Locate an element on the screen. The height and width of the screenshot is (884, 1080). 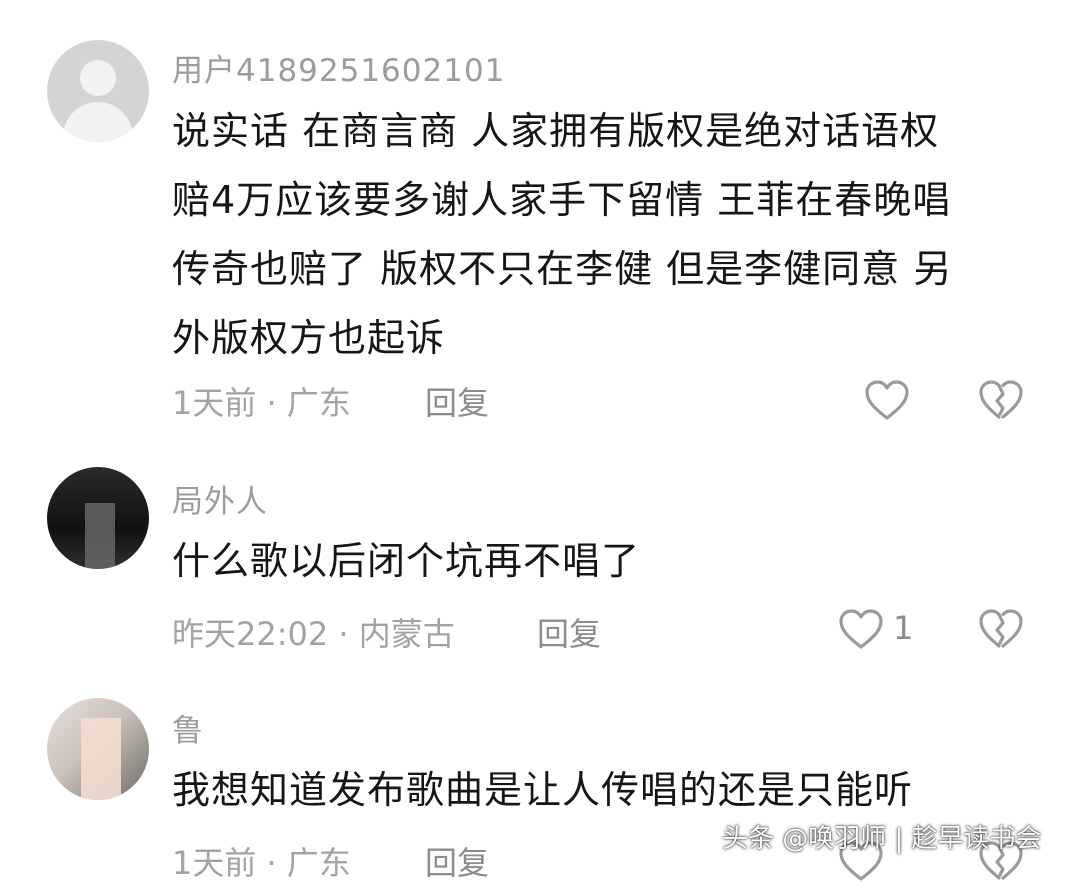
comment-text: 什么歌以后闭个坑再不唱了 is located at coordinates (406, 561).